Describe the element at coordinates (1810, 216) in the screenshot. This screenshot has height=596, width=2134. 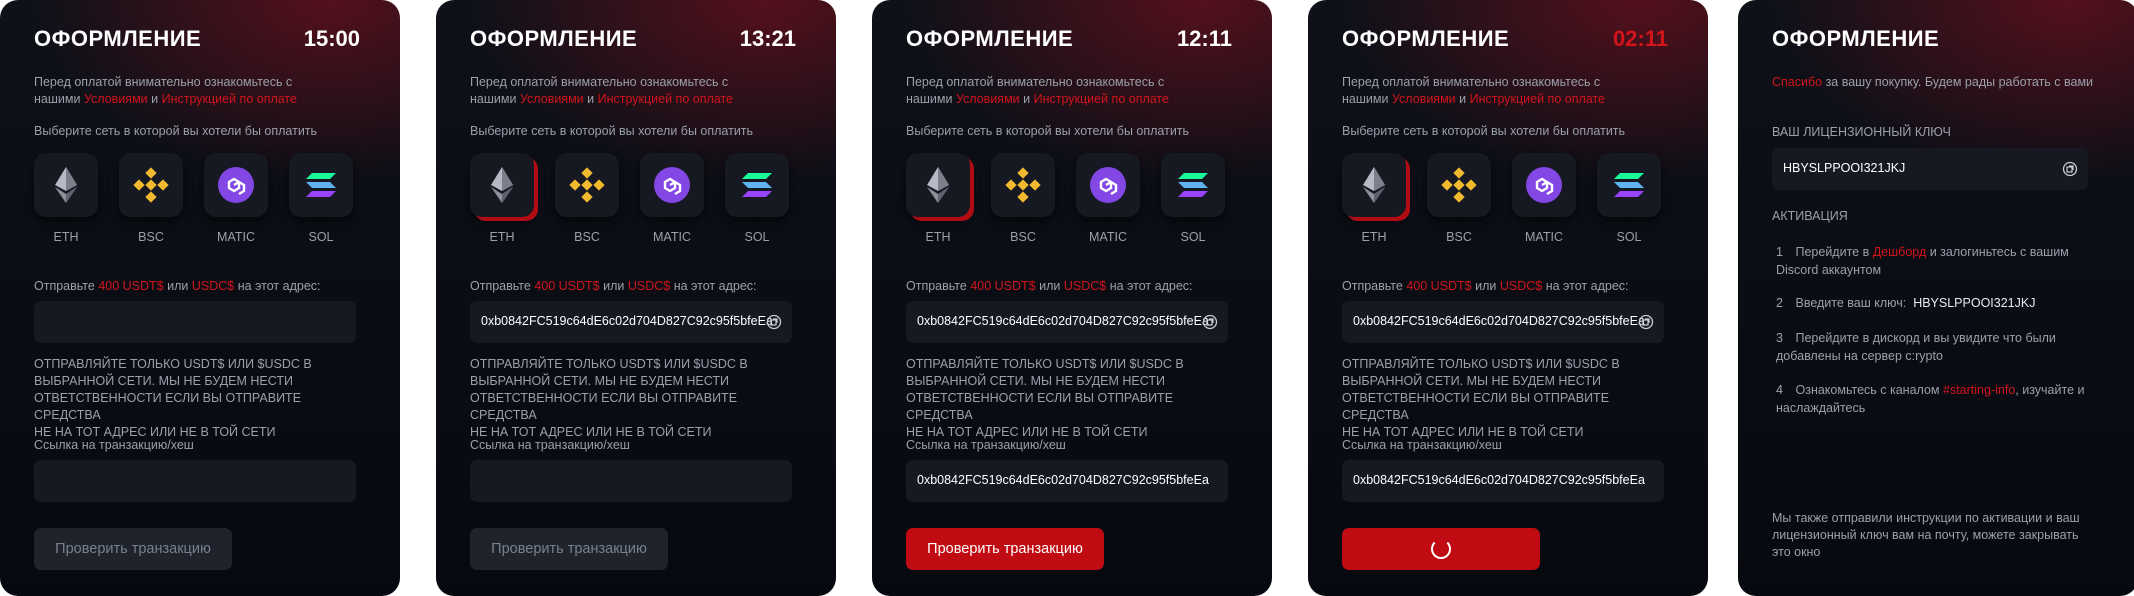
I see `activation-label: АКТИВАЦИЯ` at that location.